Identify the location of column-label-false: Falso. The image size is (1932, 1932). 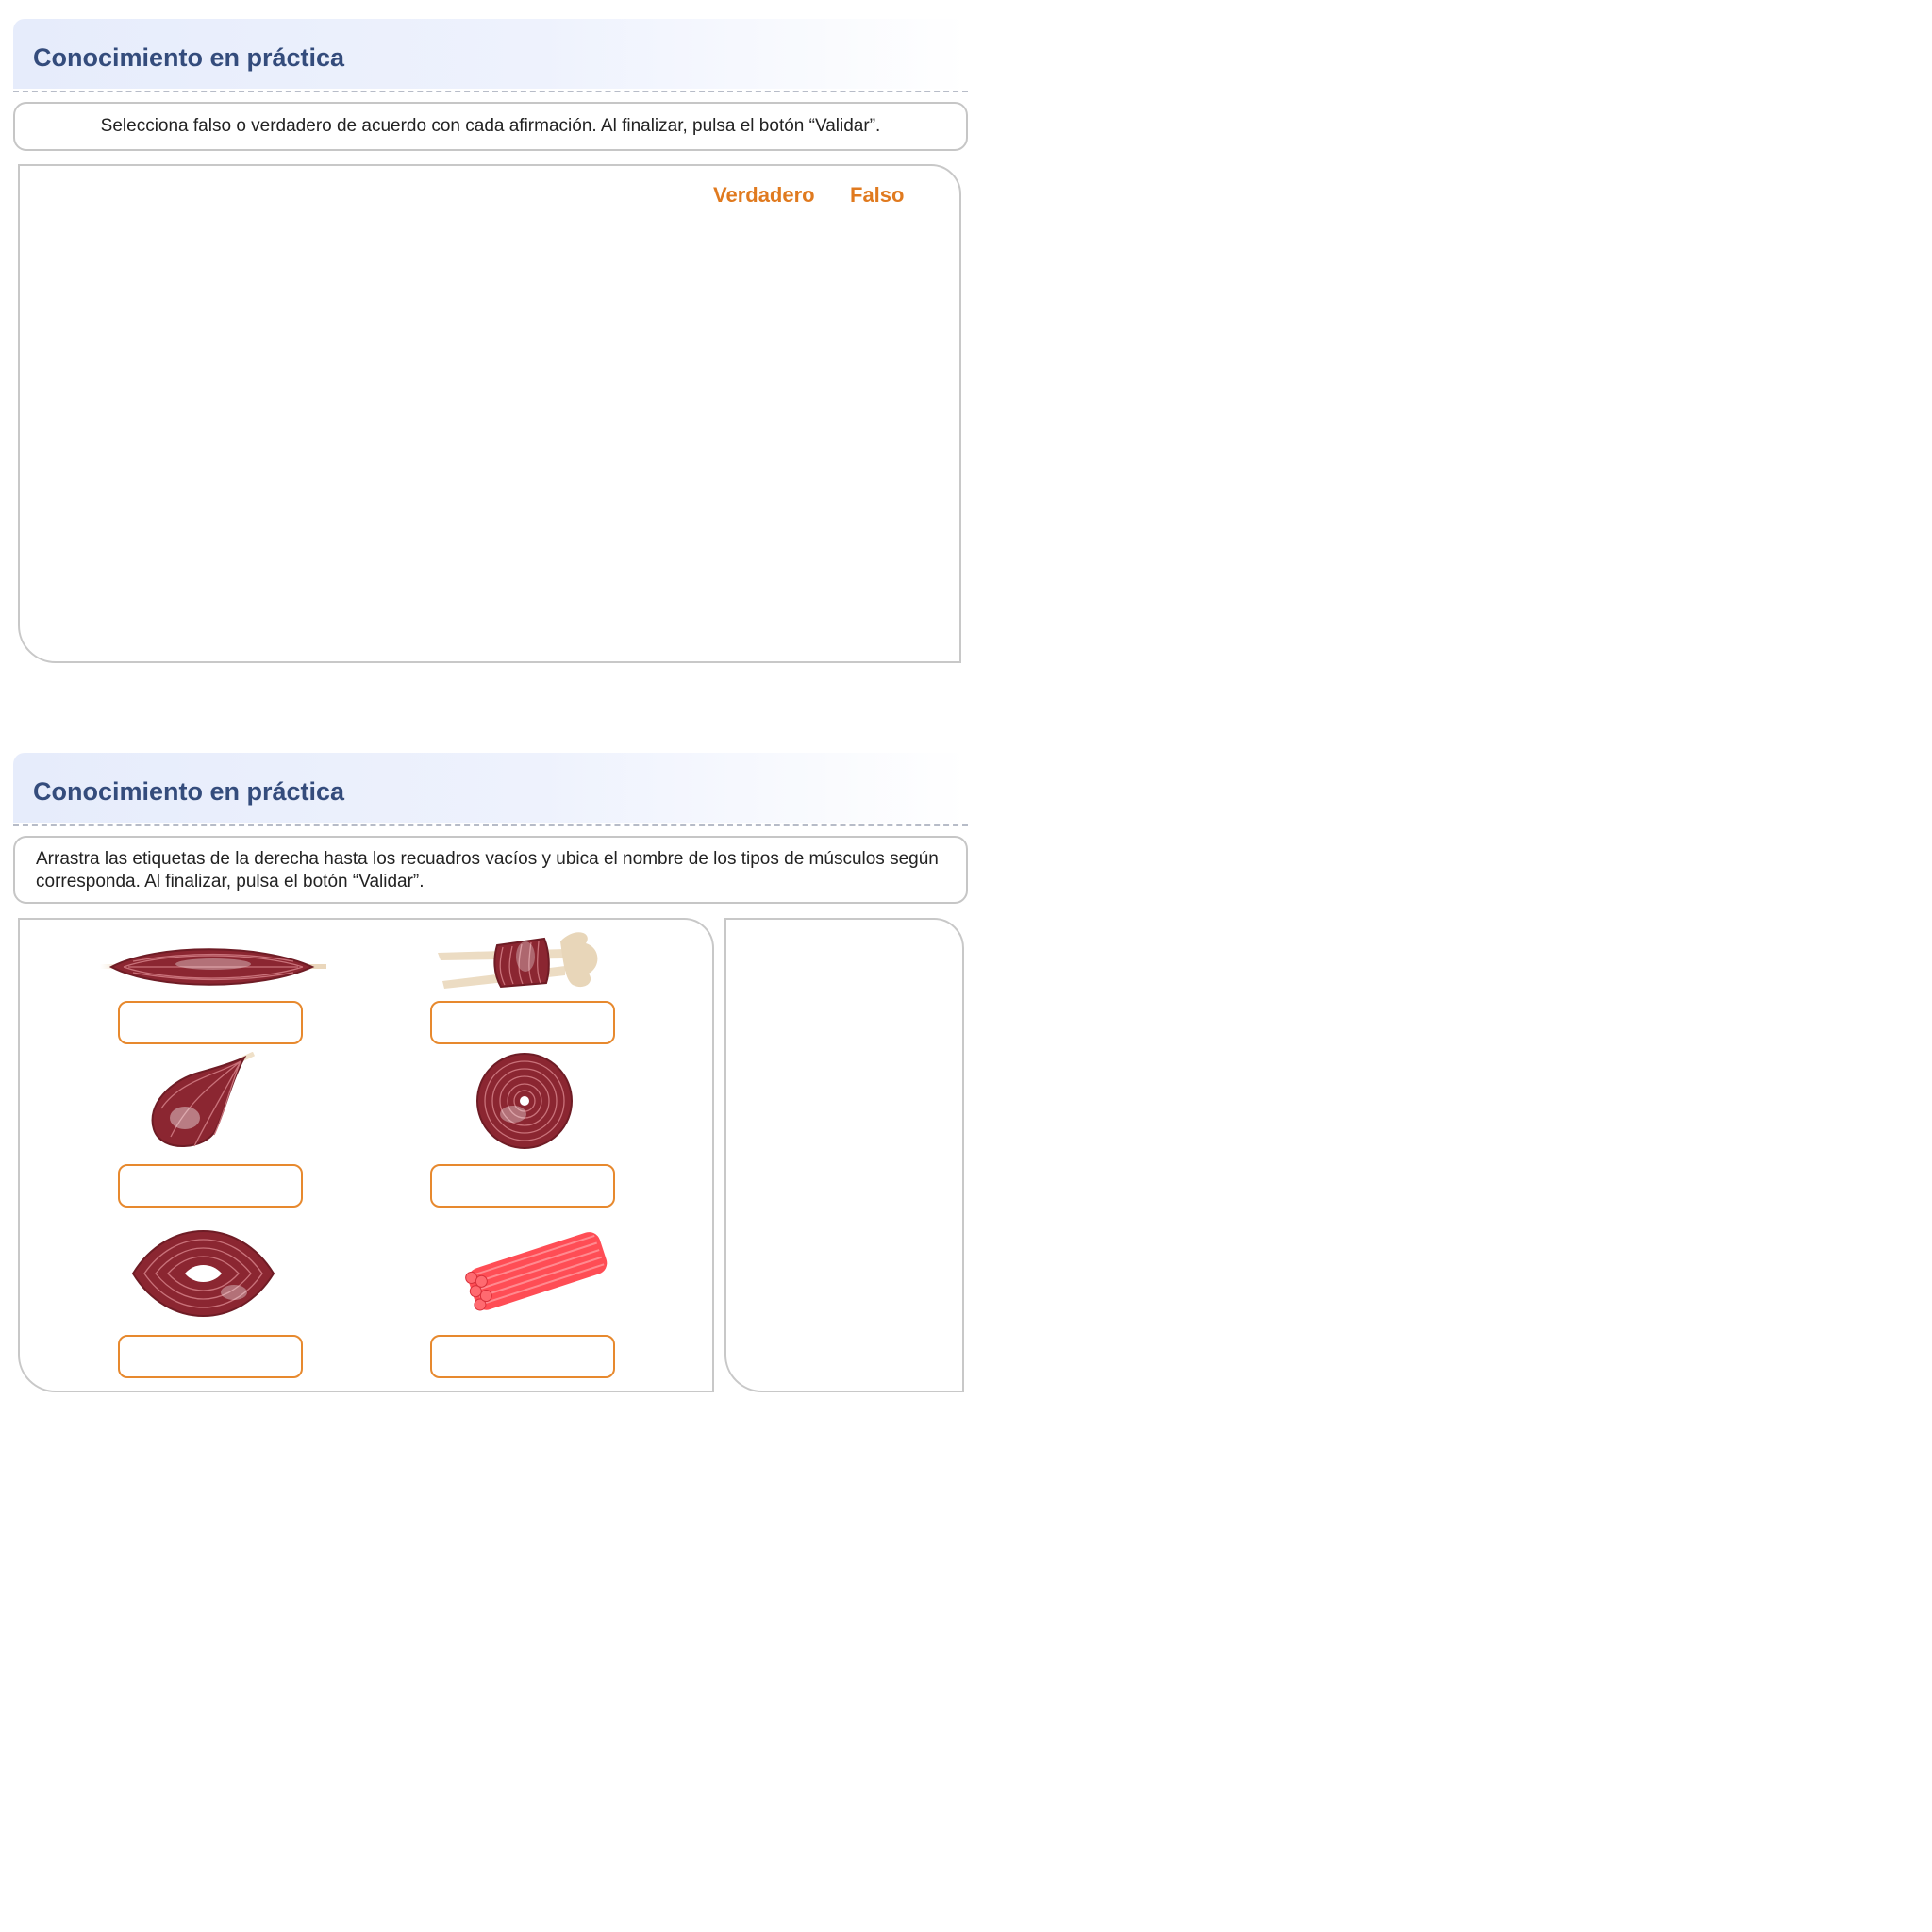
(877, 195).